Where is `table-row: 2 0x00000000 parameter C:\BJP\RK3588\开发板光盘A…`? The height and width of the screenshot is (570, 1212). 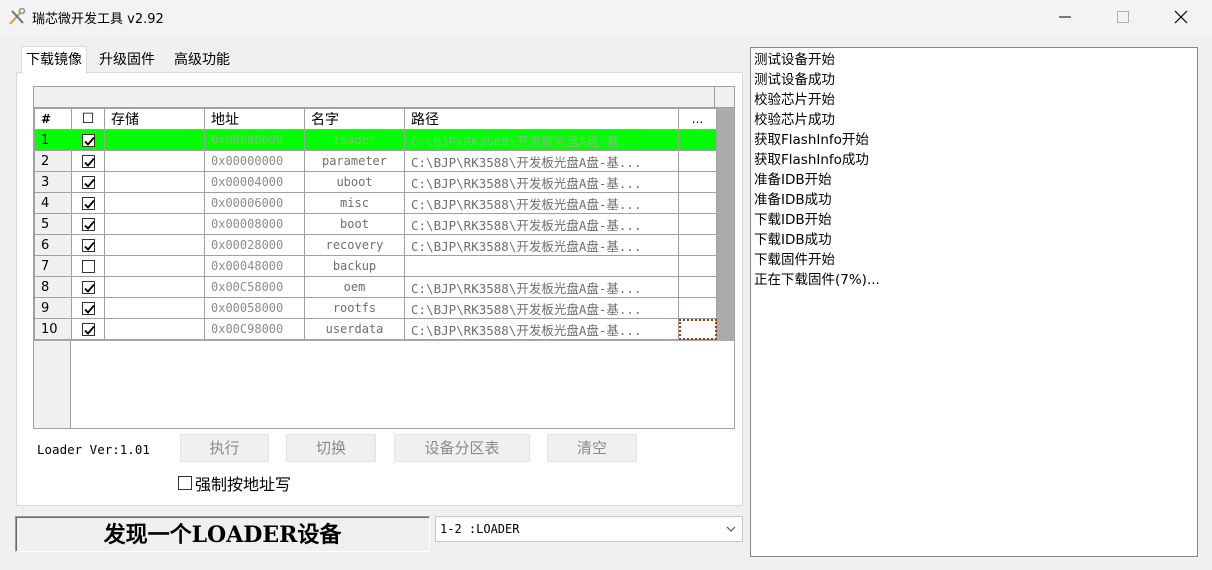 table-row: 2 0x00000000 parameter C:\BJP\RK3588\开发板光盘A… is located at coordinates (375, 161).